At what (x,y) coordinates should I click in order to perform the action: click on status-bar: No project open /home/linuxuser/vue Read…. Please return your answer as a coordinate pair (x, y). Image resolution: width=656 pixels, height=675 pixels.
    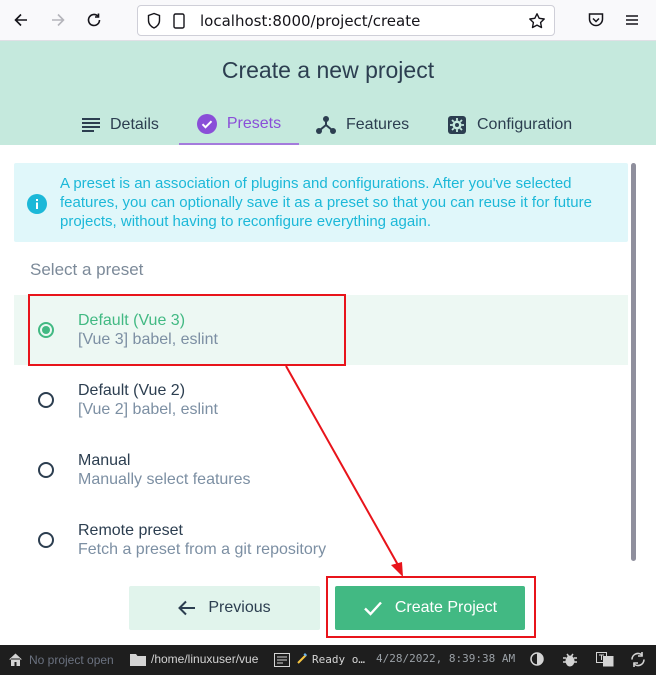
    Looking at the image, I should click on (328, 660).